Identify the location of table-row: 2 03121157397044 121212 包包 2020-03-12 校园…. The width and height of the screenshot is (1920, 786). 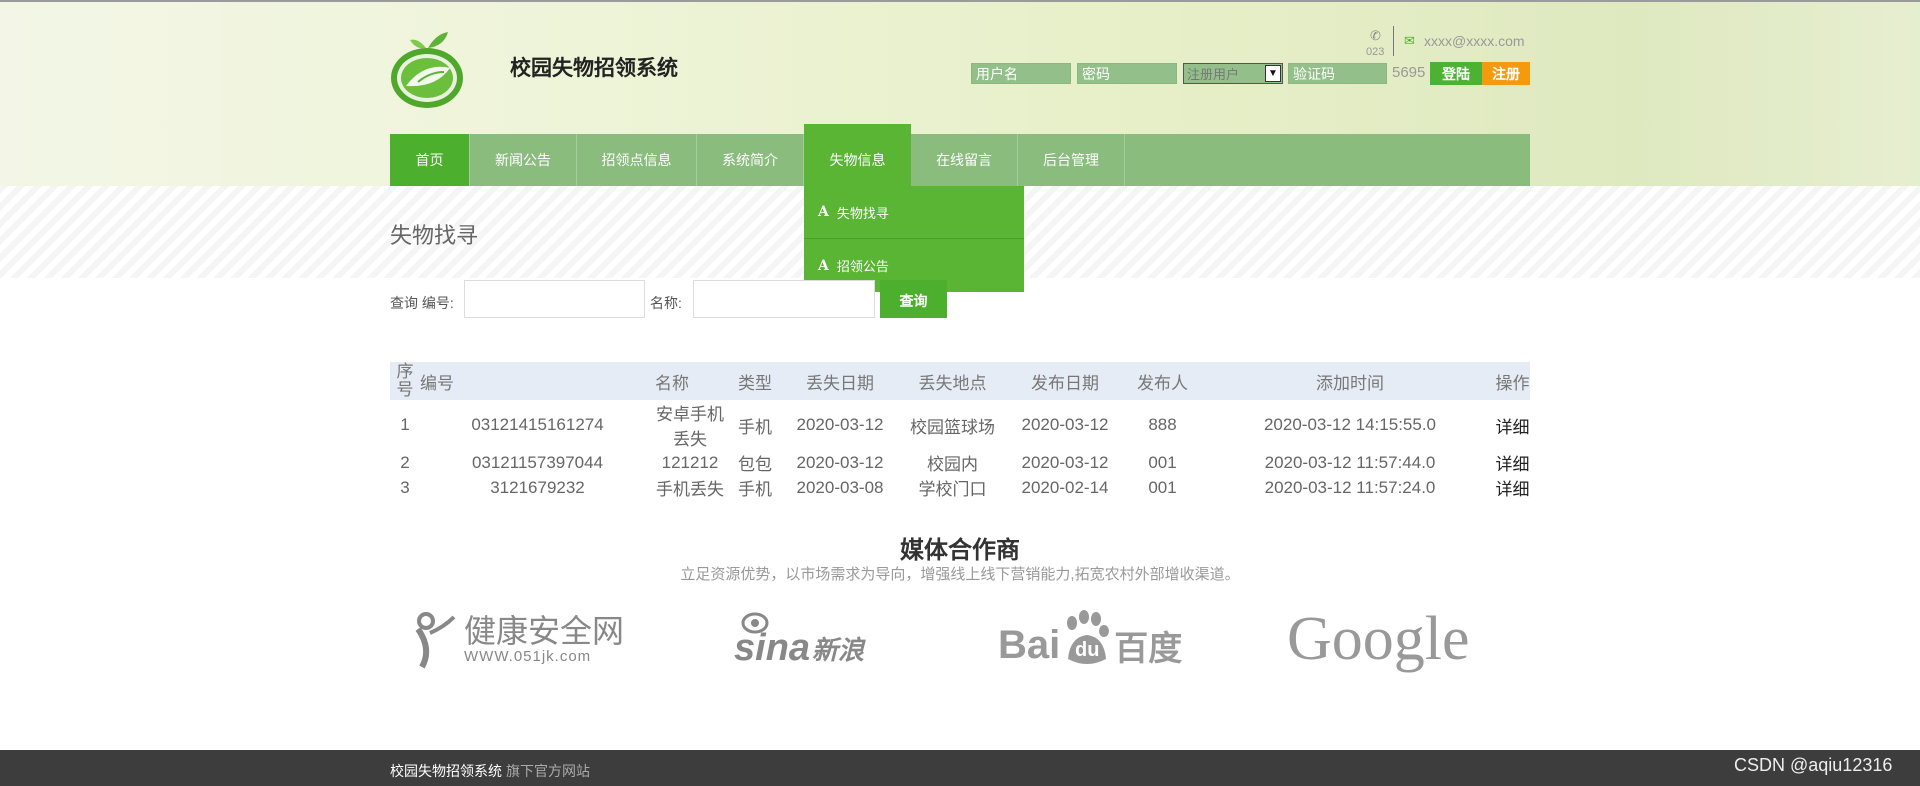
(960, 462).